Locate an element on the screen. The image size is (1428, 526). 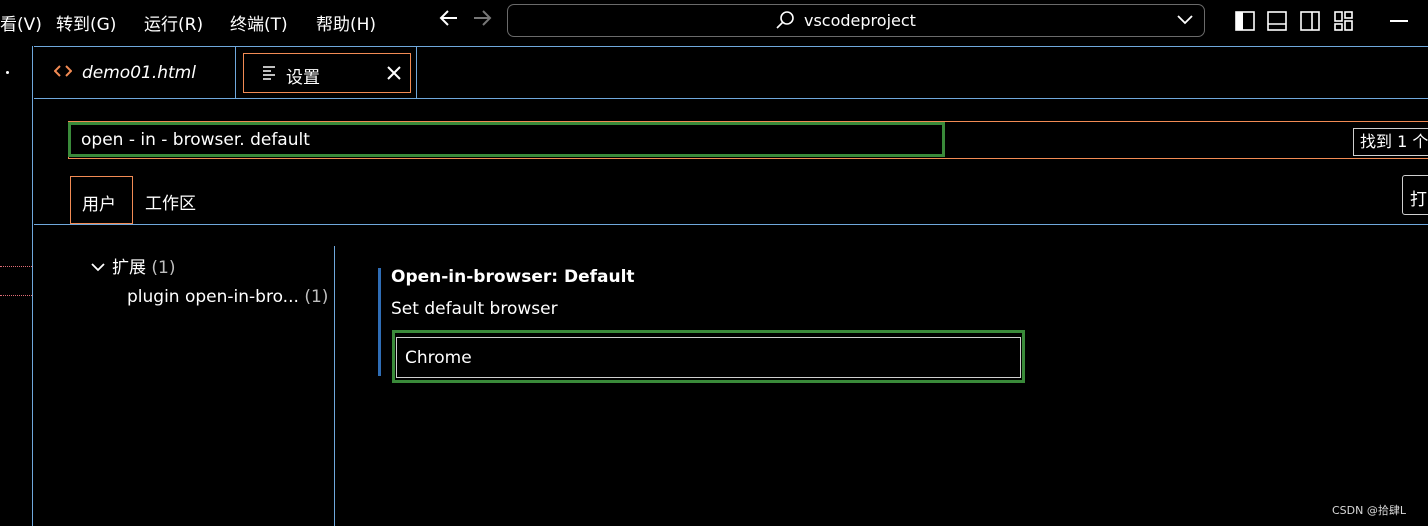
menu-terminal: 终端(T) is located at coordinates (259, 22).